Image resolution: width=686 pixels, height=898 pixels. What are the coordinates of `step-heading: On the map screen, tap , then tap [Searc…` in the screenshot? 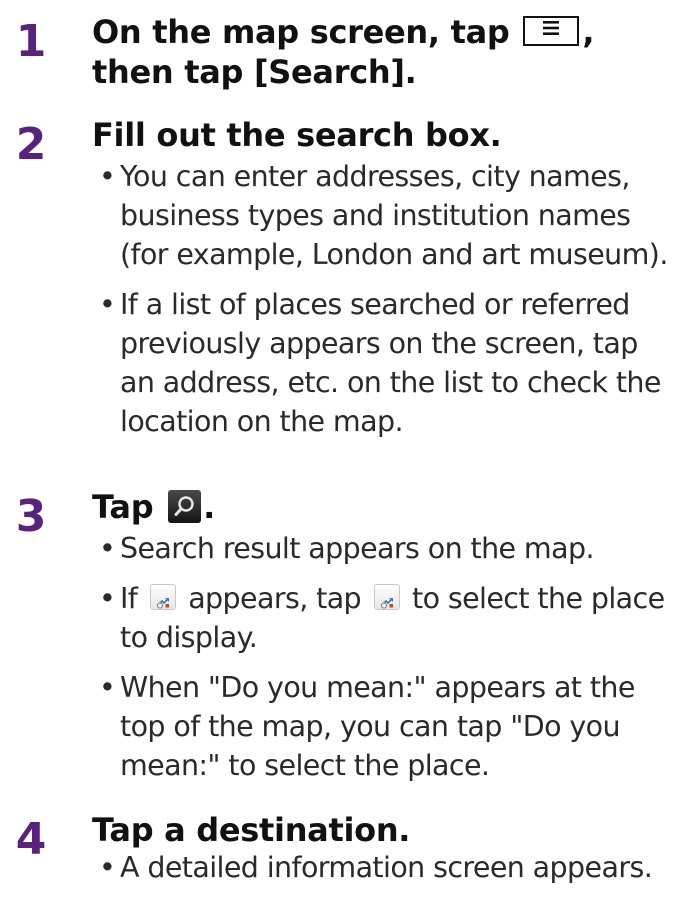 It's located at (381, 52).